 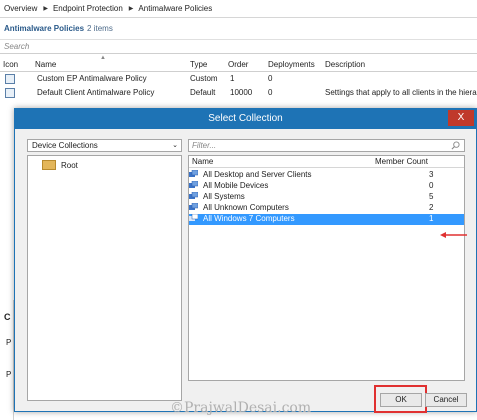 I want to click on policy-type: Custom, so click(x=204, y=78).